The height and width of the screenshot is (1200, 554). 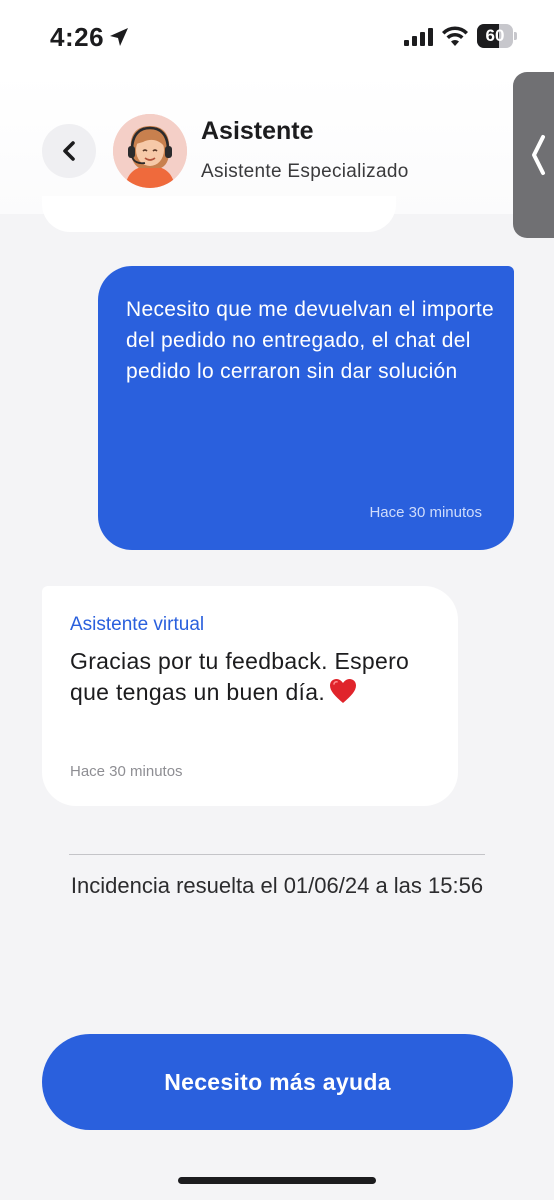 What do you see at coordinates (150, 151) in the screenshot?
I see `assistant-avatar` at bounding box center [150, 151].